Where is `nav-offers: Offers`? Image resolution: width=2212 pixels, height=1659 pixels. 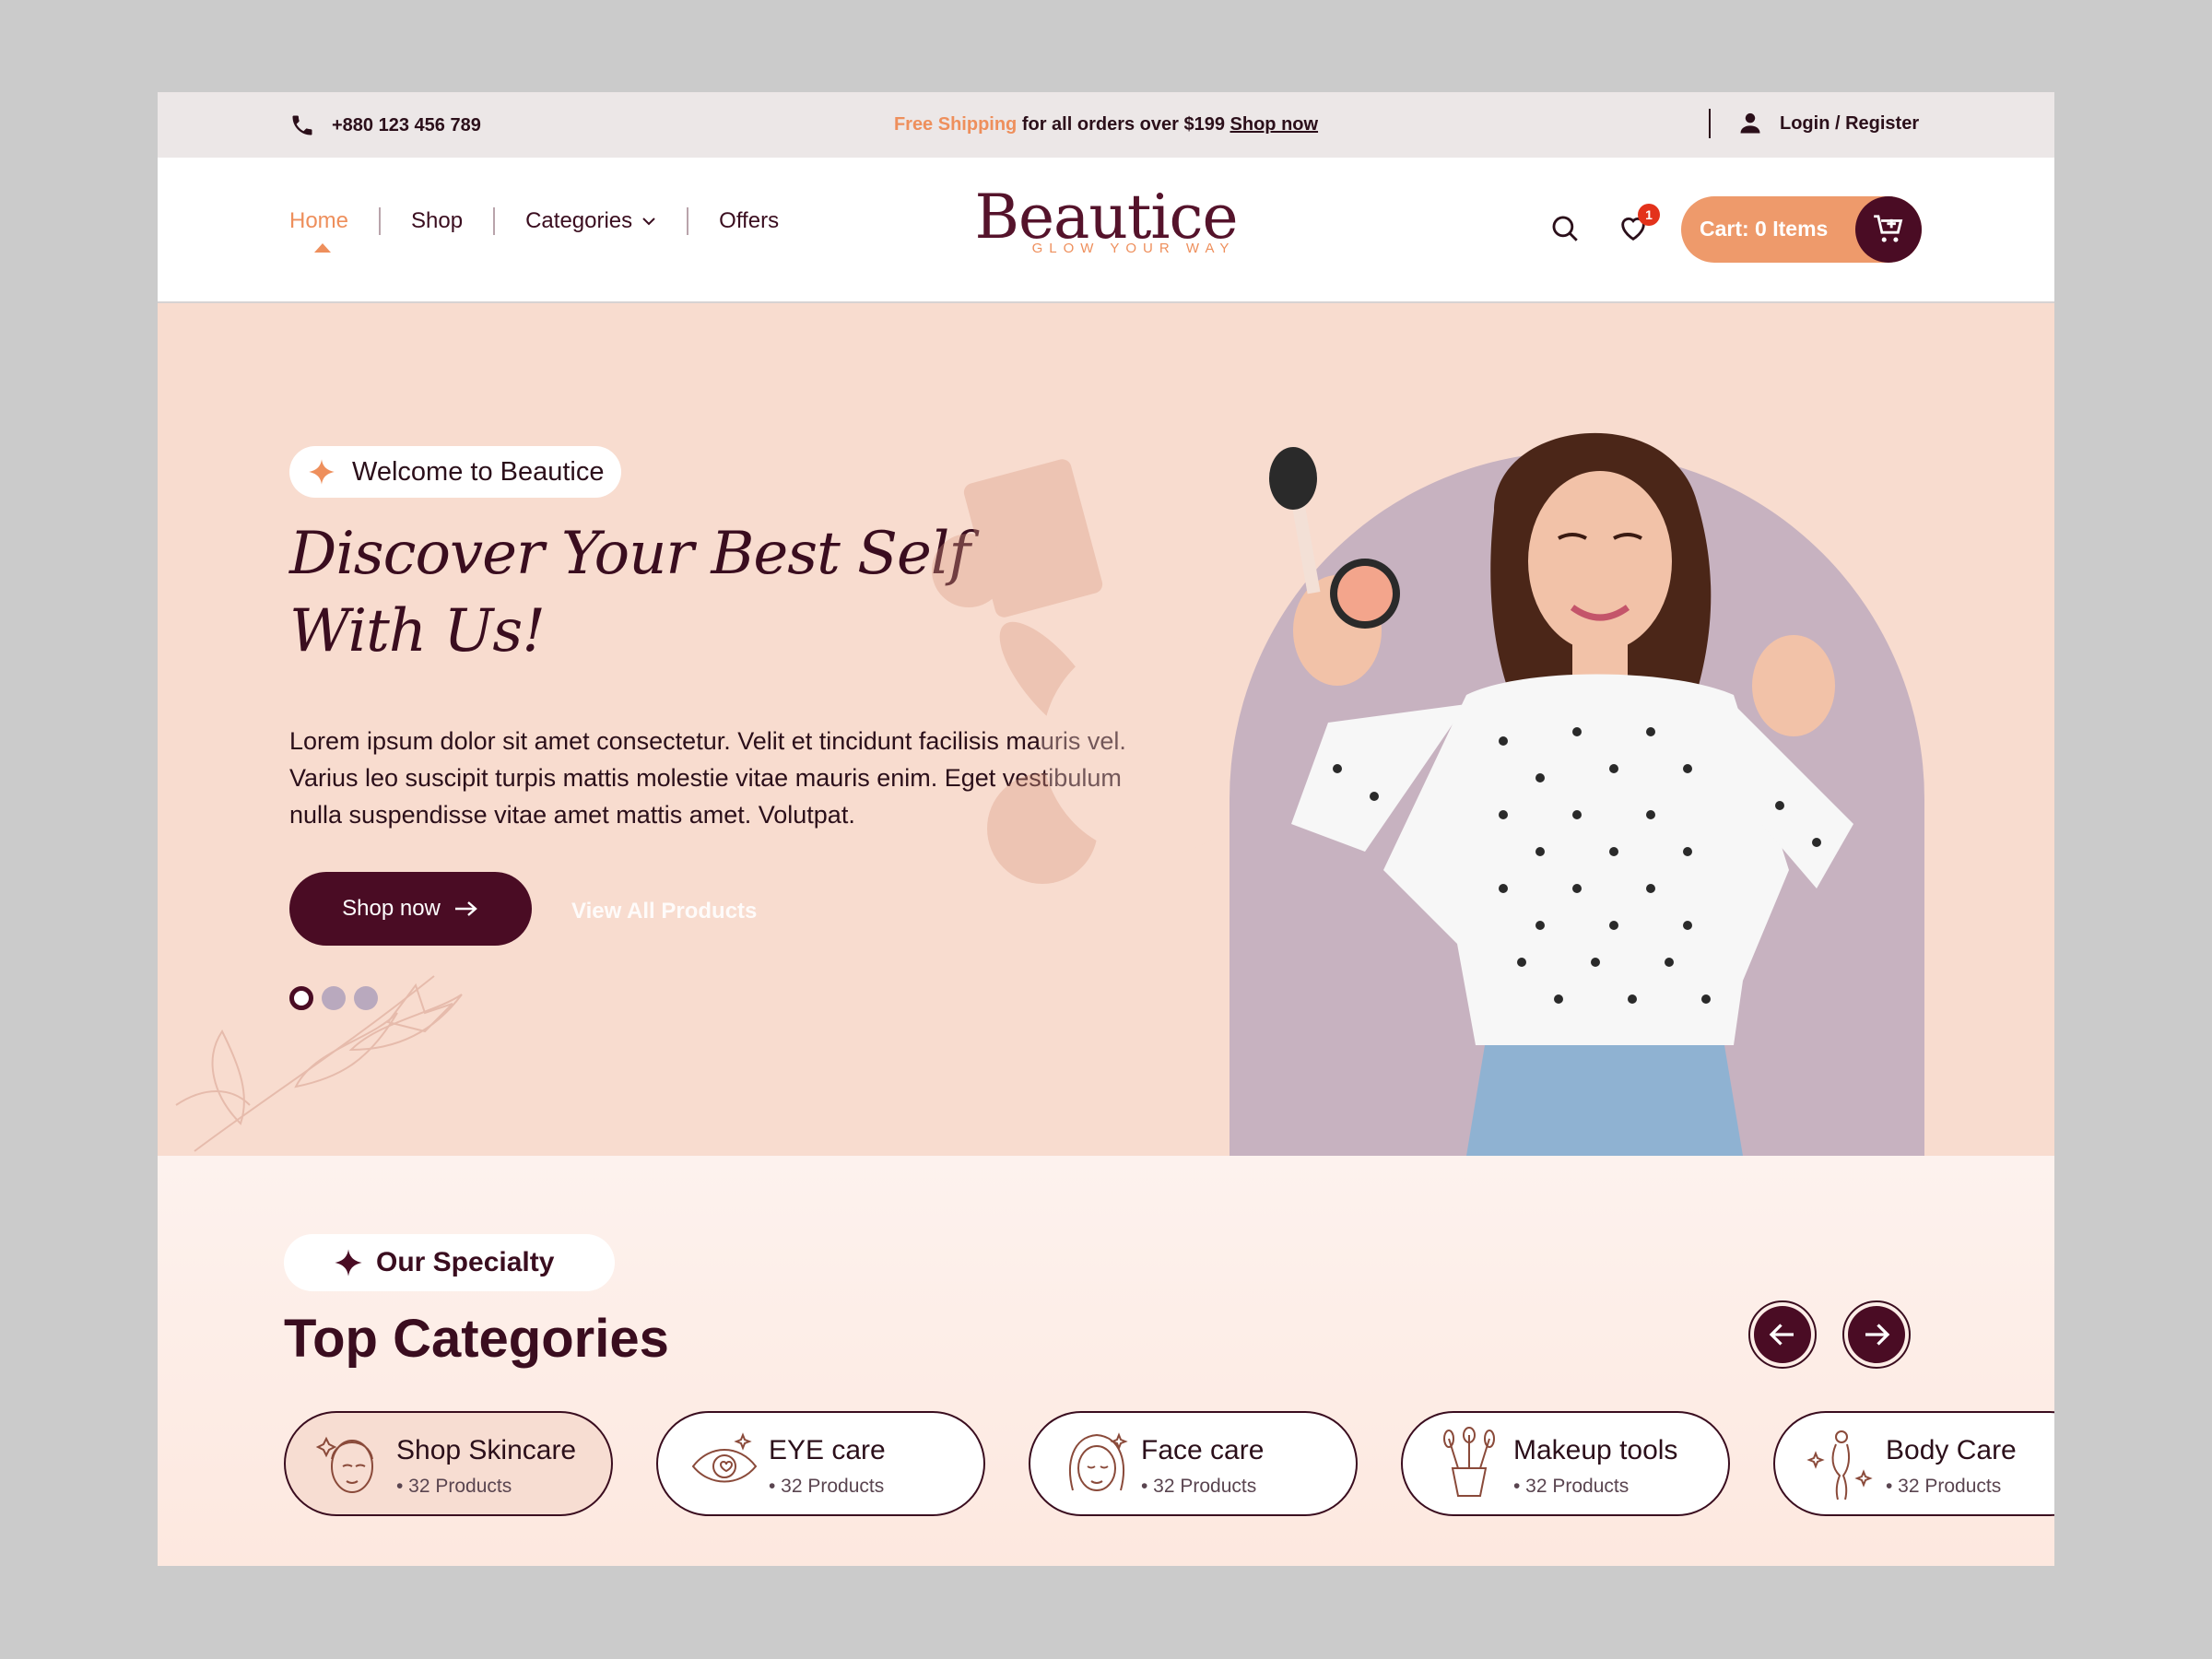 nav-offers: Offers is located at coordinates (749, 221).